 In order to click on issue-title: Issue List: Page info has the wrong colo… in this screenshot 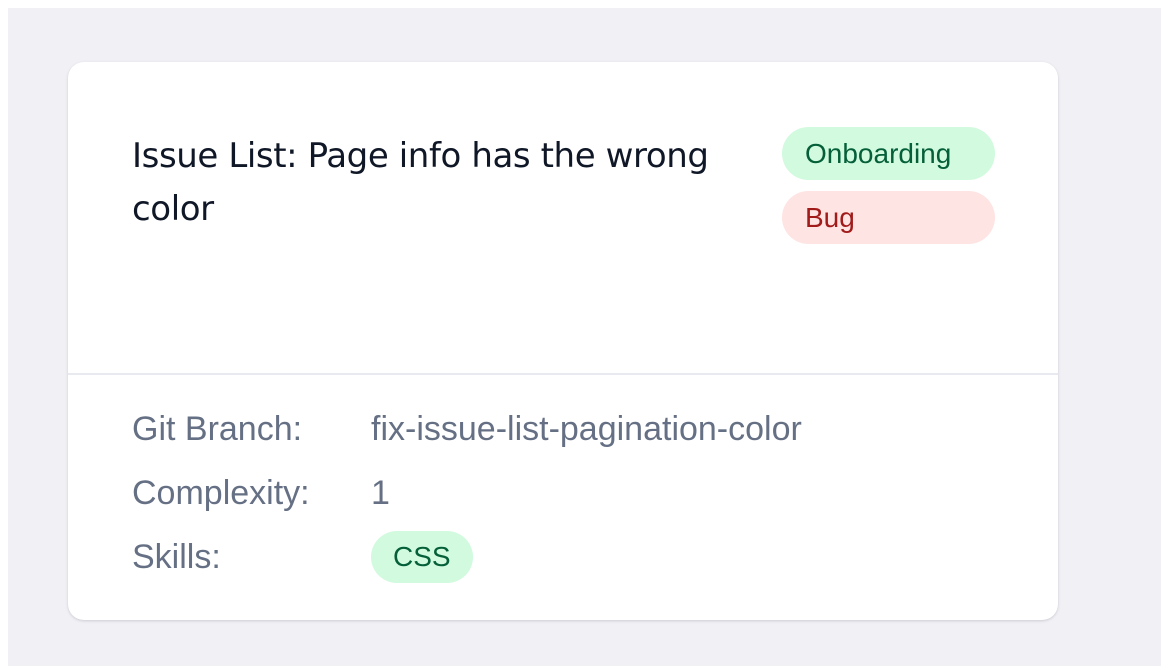, I will do `click(420, 182)`.